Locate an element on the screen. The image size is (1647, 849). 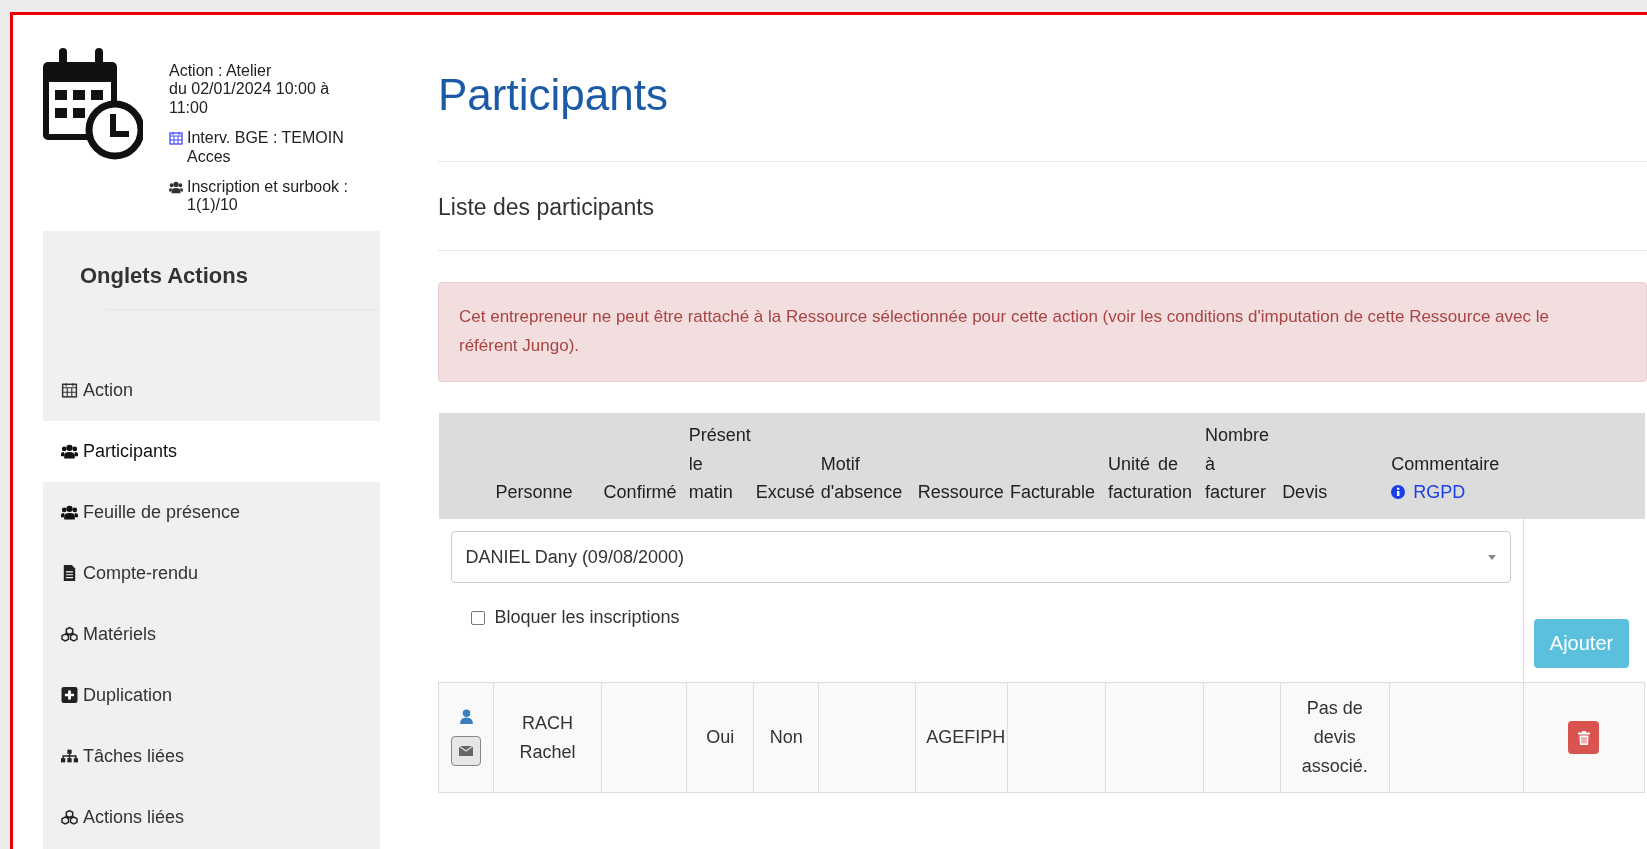
envelope-icon is located at coordinates (466, 751).